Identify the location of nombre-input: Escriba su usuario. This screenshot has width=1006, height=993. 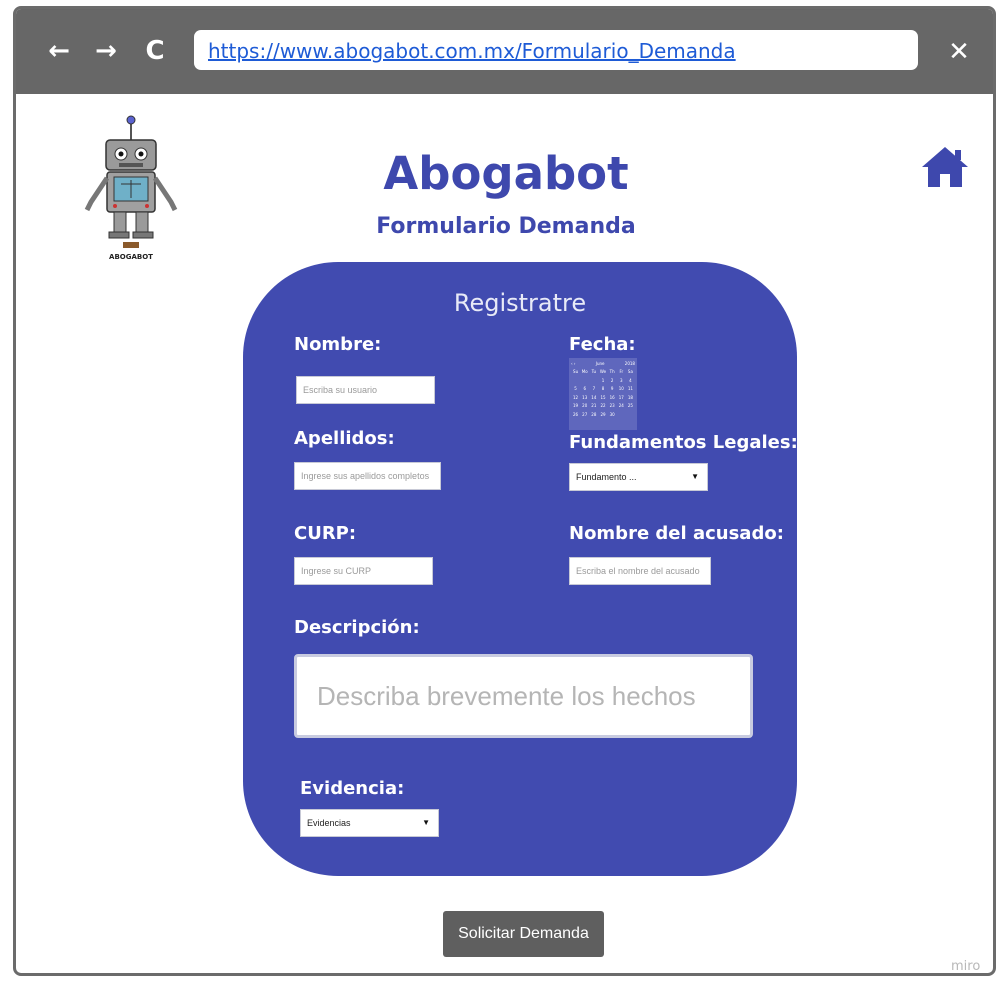
(365, 390).